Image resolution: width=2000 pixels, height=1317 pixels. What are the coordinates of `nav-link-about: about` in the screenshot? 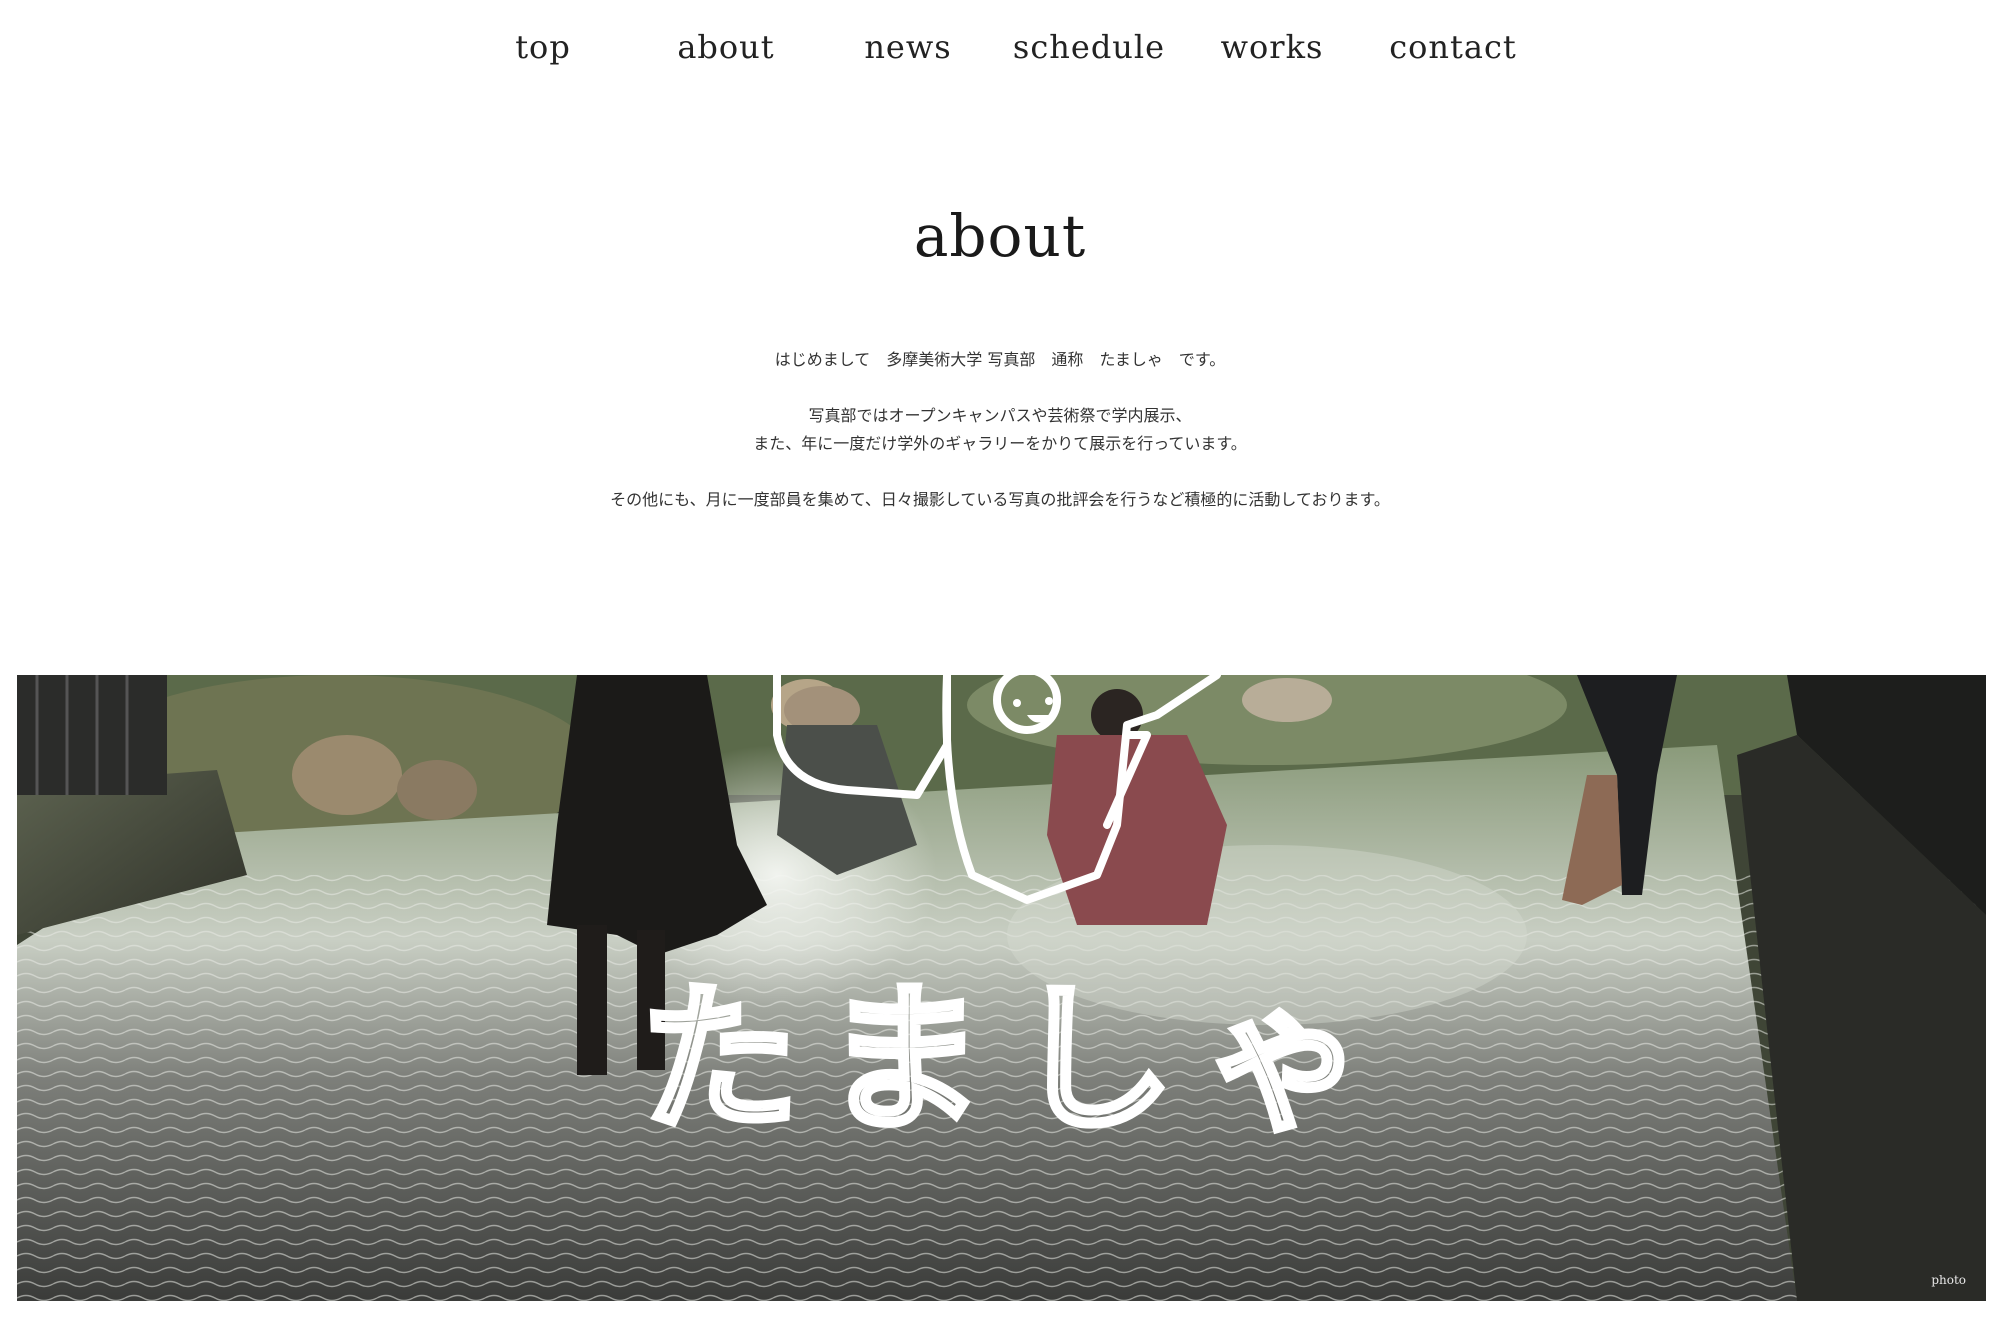 It's located at (726, 47).